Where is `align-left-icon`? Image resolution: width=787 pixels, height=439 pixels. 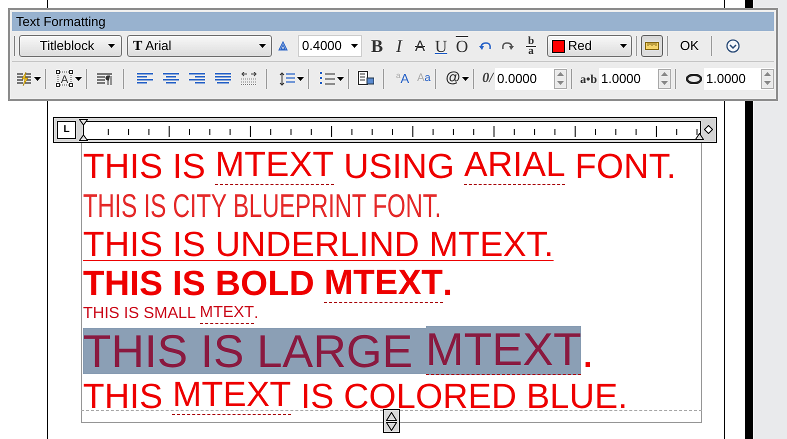 align-left-icon is located at coordinates (145, 78).